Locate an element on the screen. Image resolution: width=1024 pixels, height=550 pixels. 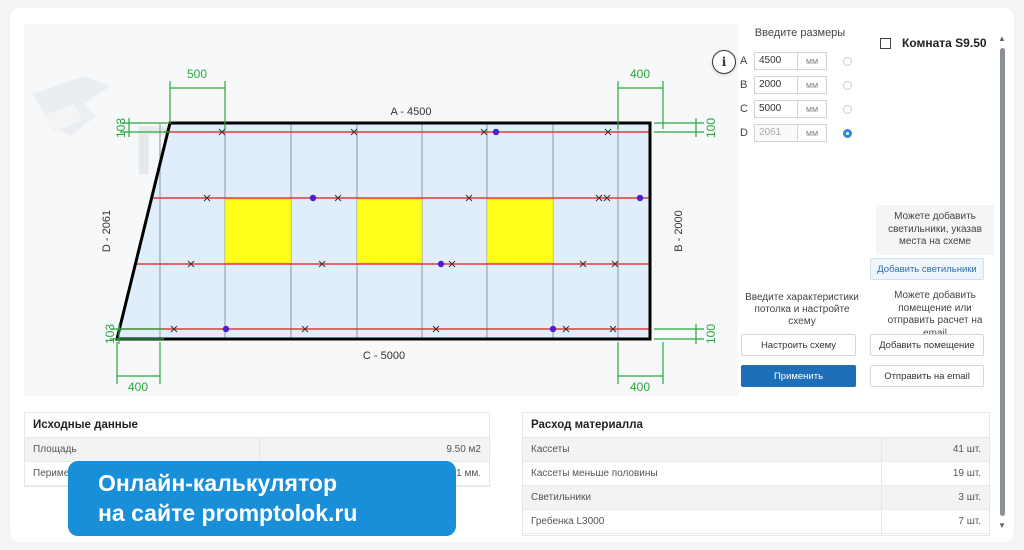
table-row: Светильники 3 шт. is located at coordinates (756, 498).